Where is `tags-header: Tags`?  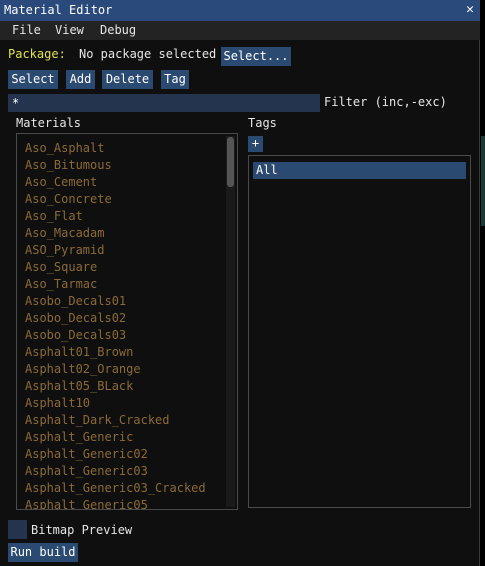
tags-header: Tags is located at coordinates (262, 123).